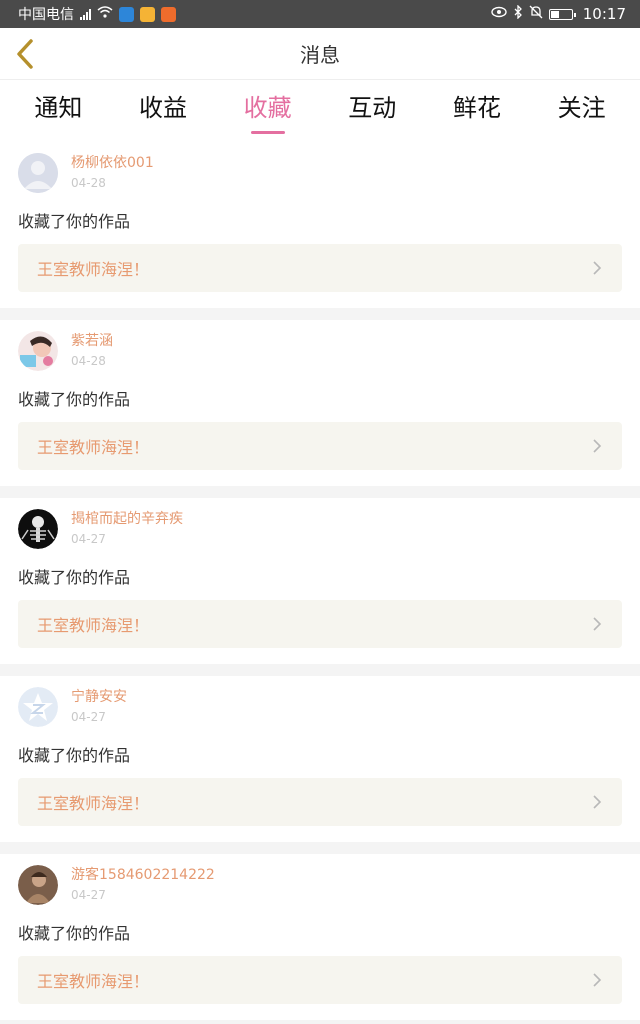  What do you see at coordinates (320, 525) in the screenshot?
I see `user-row: 揭棺而起的辛弃疾 04-27` at bounding box center [320, 525].